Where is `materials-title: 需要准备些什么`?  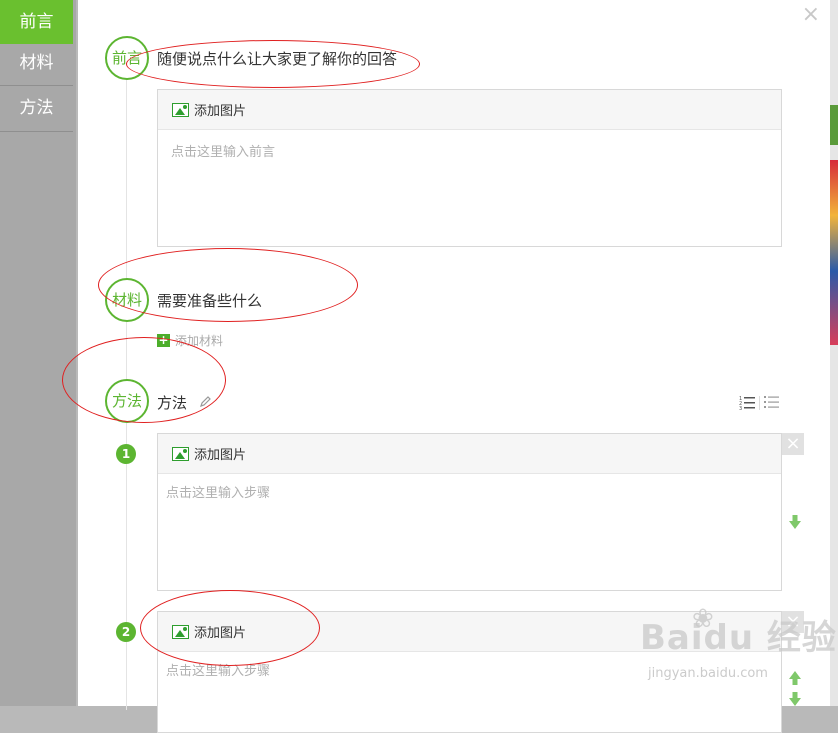
materials-title: 需要准备些什么 is located at coordinates (210, 301).